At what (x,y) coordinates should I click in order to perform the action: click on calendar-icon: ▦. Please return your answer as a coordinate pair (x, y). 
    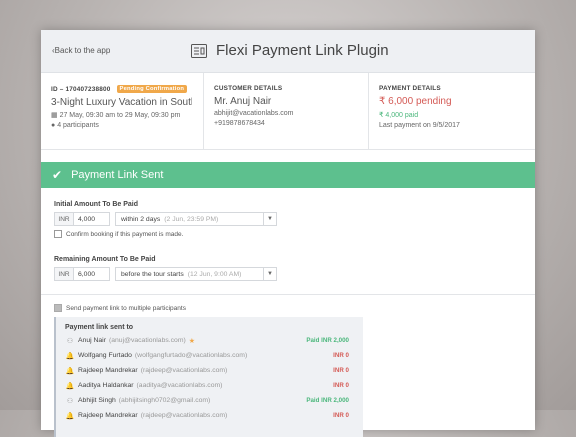
    Looking at the image, I should click on (54, 115).